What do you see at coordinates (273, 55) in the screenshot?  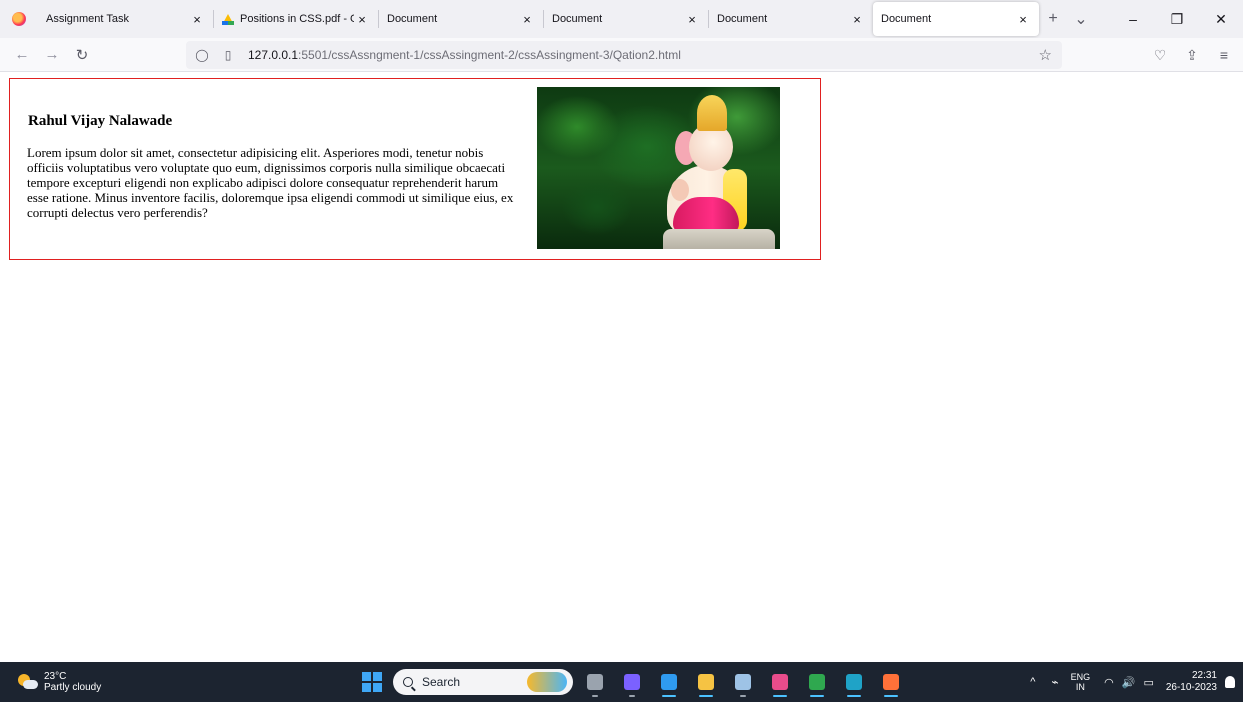 I see `url-host: 127.0.0.1` at bounding box center [273, 55].